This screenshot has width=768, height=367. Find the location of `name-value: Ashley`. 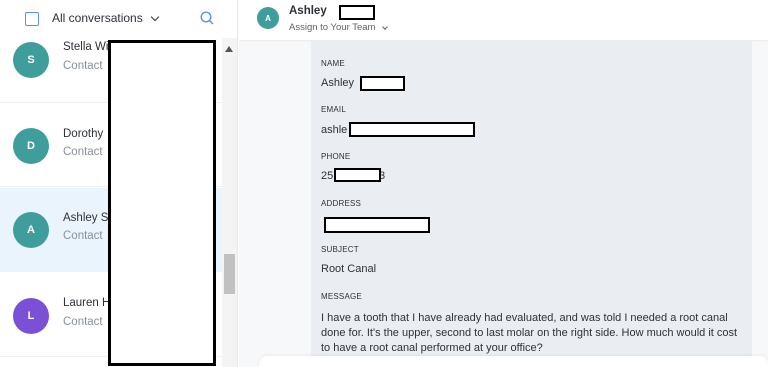

name-value: Ashley is located at coordinates (338, 83).